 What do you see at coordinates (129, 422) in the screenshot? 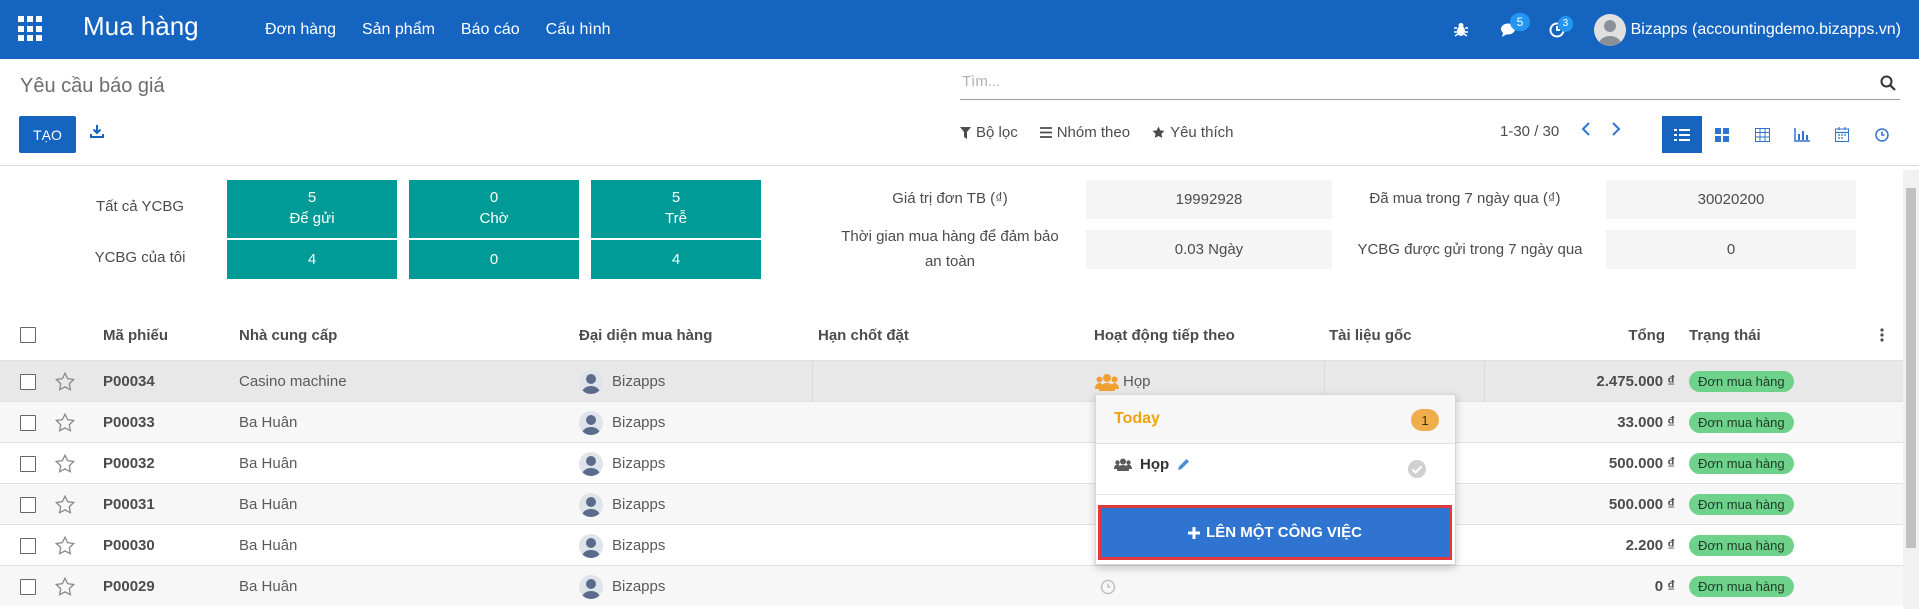
I see `cell-reference: P00033` at bounding box center [129, 422].